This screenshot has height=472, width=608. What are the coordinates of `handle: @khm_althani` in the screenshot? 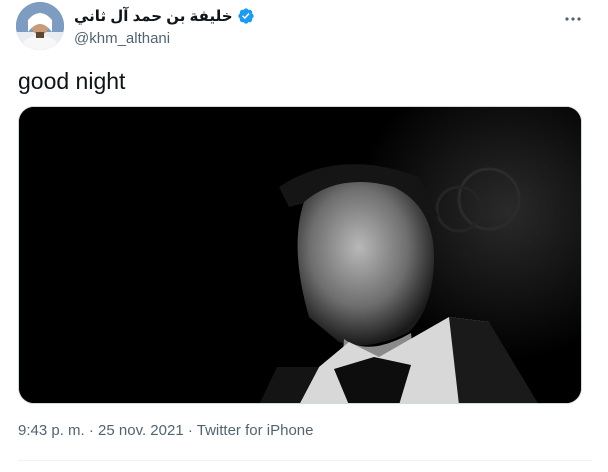 It's located at (164, 38).